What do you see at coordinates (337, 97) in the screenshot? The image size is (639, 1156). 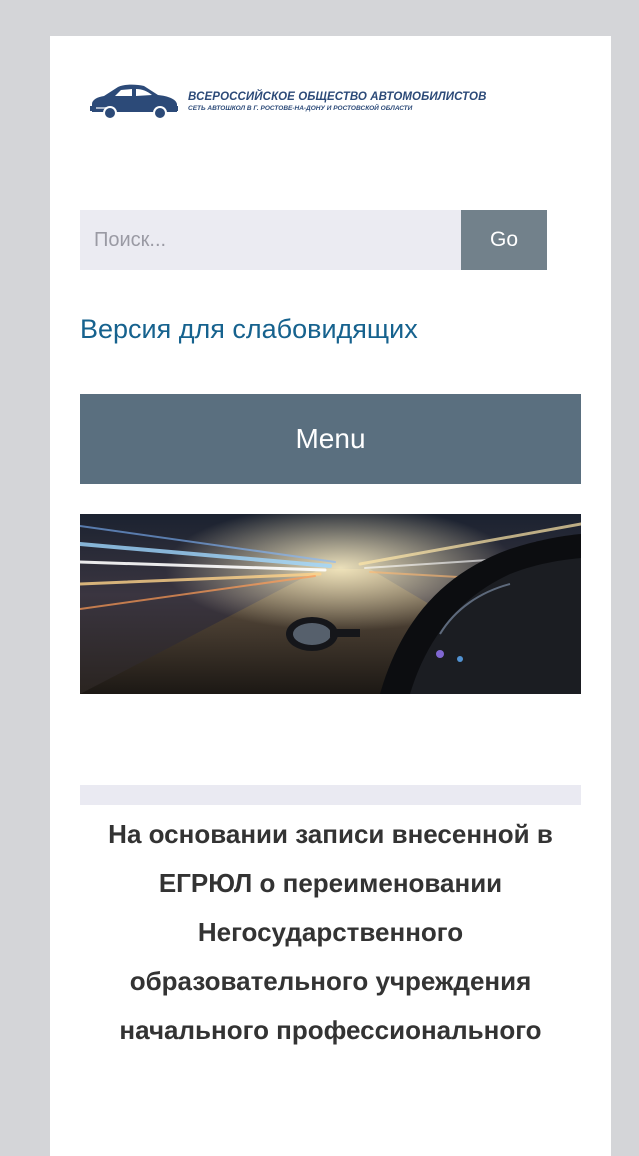 I see `logo-title: ВСЕРОССИЙСКОЕ ОБЩЕСТВО АВТОМОБИЛИСТОВ` at bounding box center [337, 97].